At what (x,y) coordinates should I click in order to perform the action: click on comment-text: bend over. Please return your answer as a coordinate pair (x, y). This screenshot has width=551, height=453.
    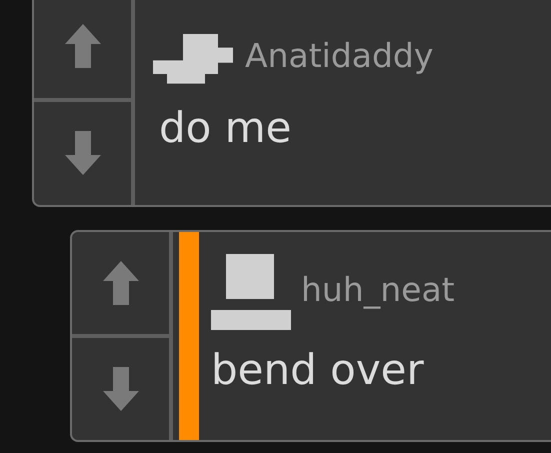
    Looking at the image, I should click on (318, 370).